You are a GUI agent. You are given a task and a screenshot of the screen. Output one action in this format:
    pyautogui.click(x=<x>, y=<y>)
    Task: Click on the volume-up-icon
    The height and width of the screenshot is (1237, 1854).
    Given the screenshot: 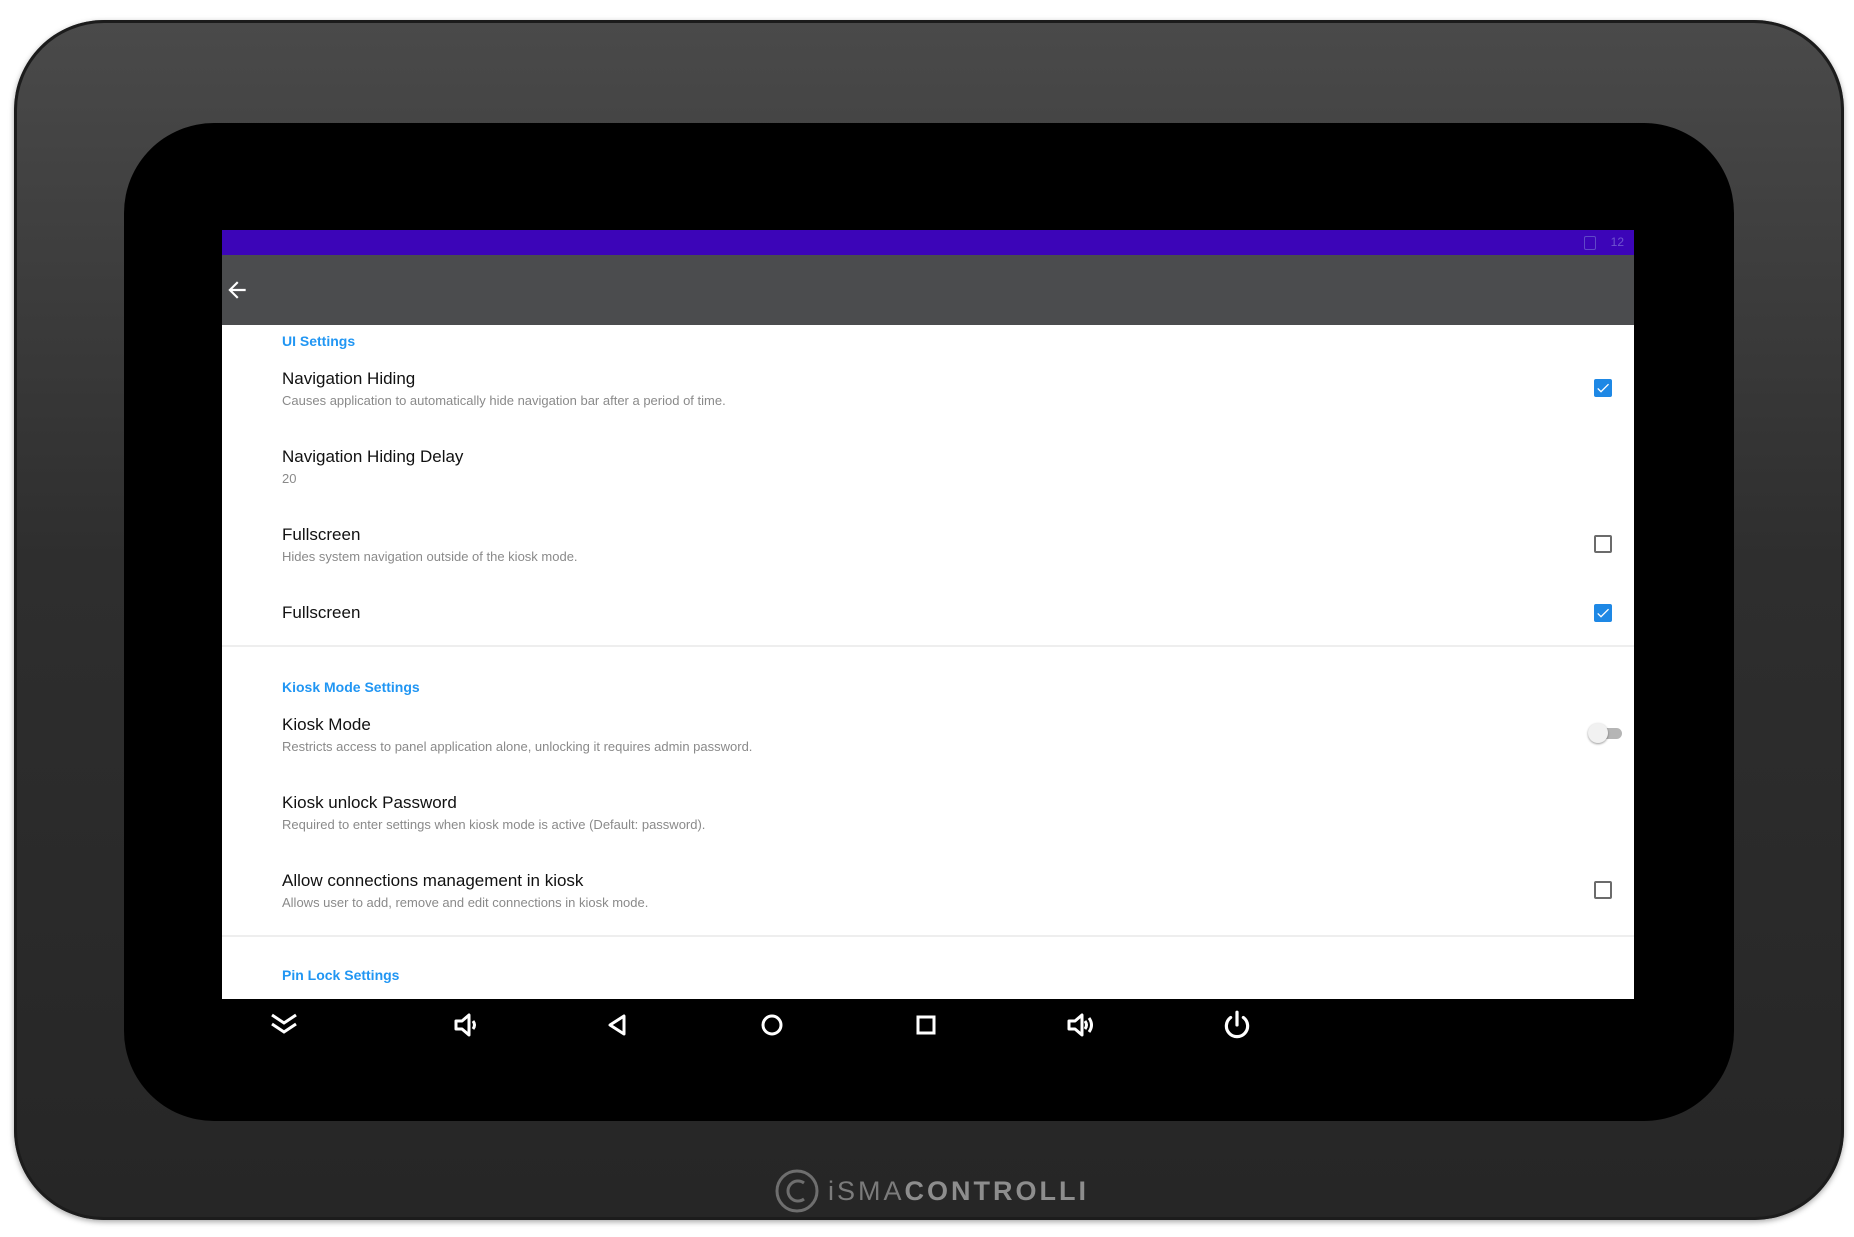 What is the action you would take?
    pyautogui.click(x=1080, y=1025)
    